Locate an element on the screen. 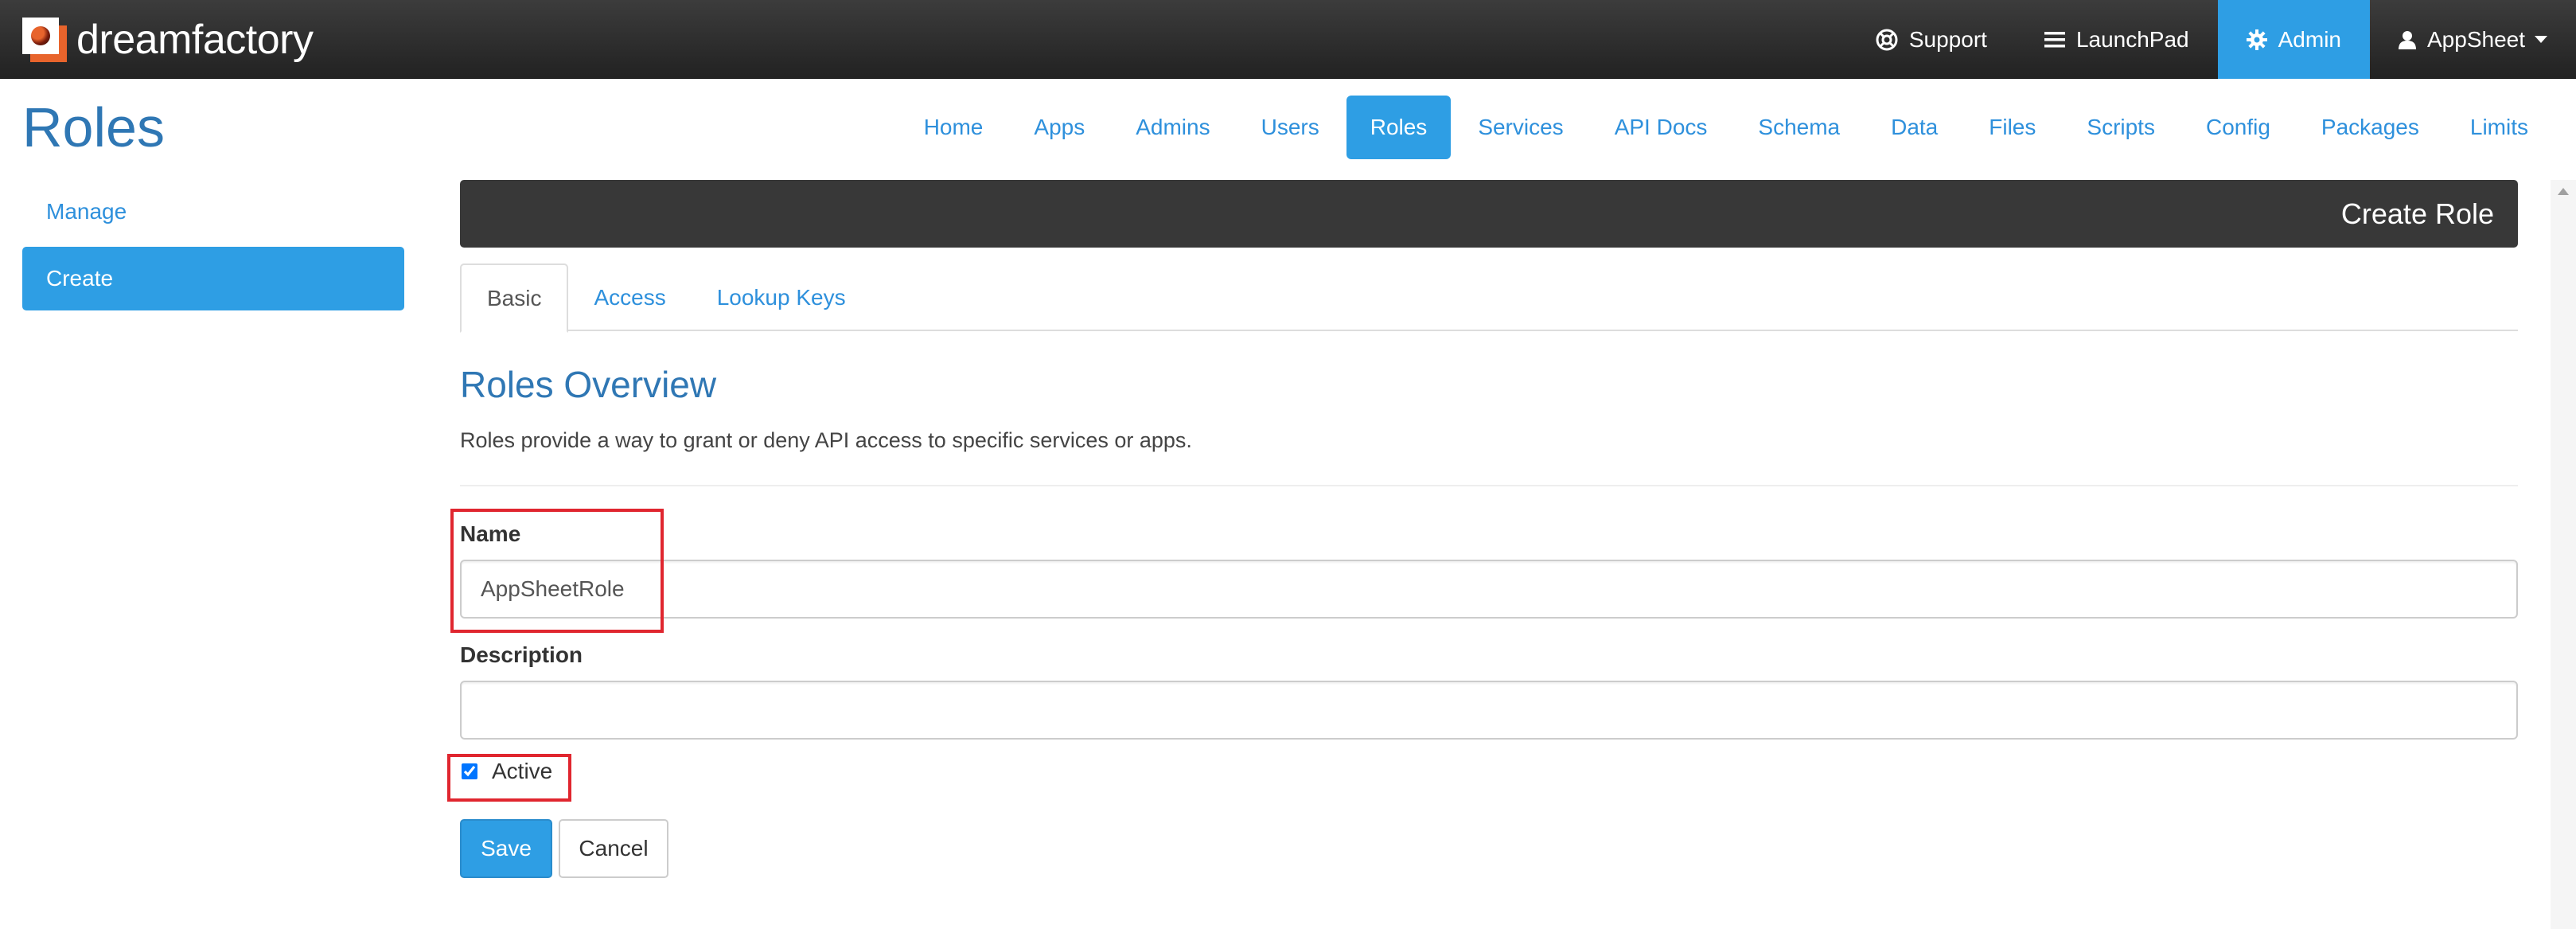 The width and height of the screenshot is (2576, 929). nav-config: Config is located at coordinates (2238, 128).